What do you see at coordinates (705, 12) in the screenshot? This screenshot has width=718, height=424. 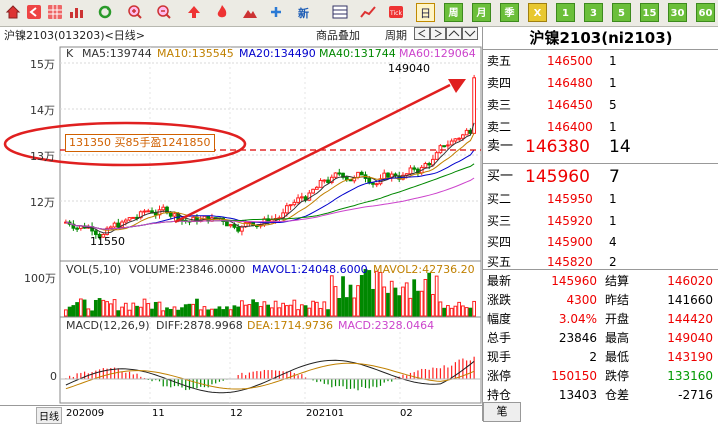 I see `period-60min: 60` at bounding box center [705, 12].